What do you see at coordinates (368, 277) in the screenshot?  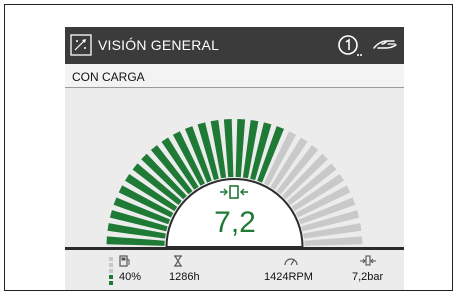 I see `hydraulic-pressure: 7,2bar` at bounding box center [368, 277].